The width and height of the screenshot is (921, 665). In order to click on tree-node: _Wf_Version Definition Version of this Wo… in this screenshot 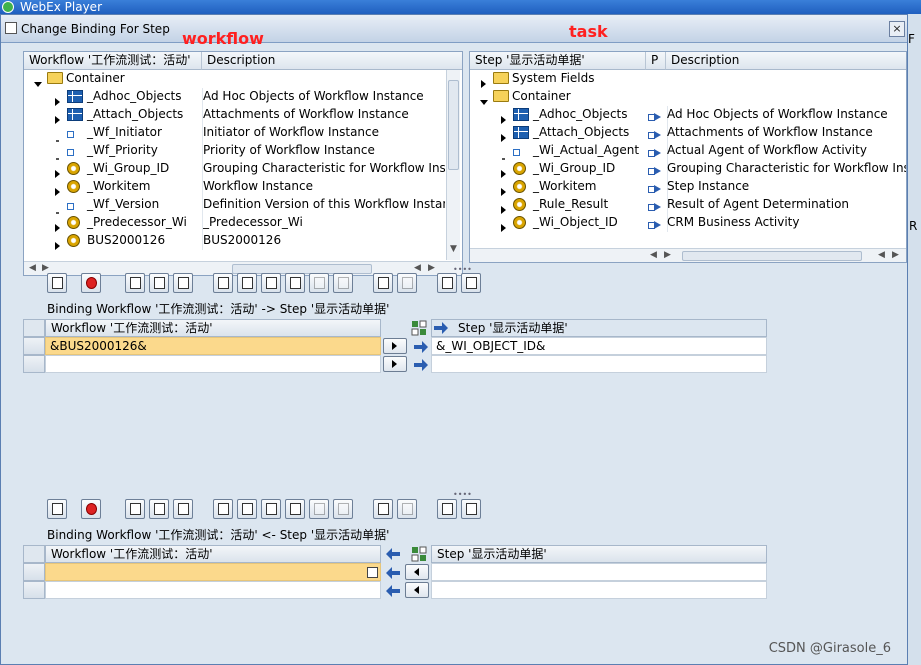, I will do `click(243, 205)`.